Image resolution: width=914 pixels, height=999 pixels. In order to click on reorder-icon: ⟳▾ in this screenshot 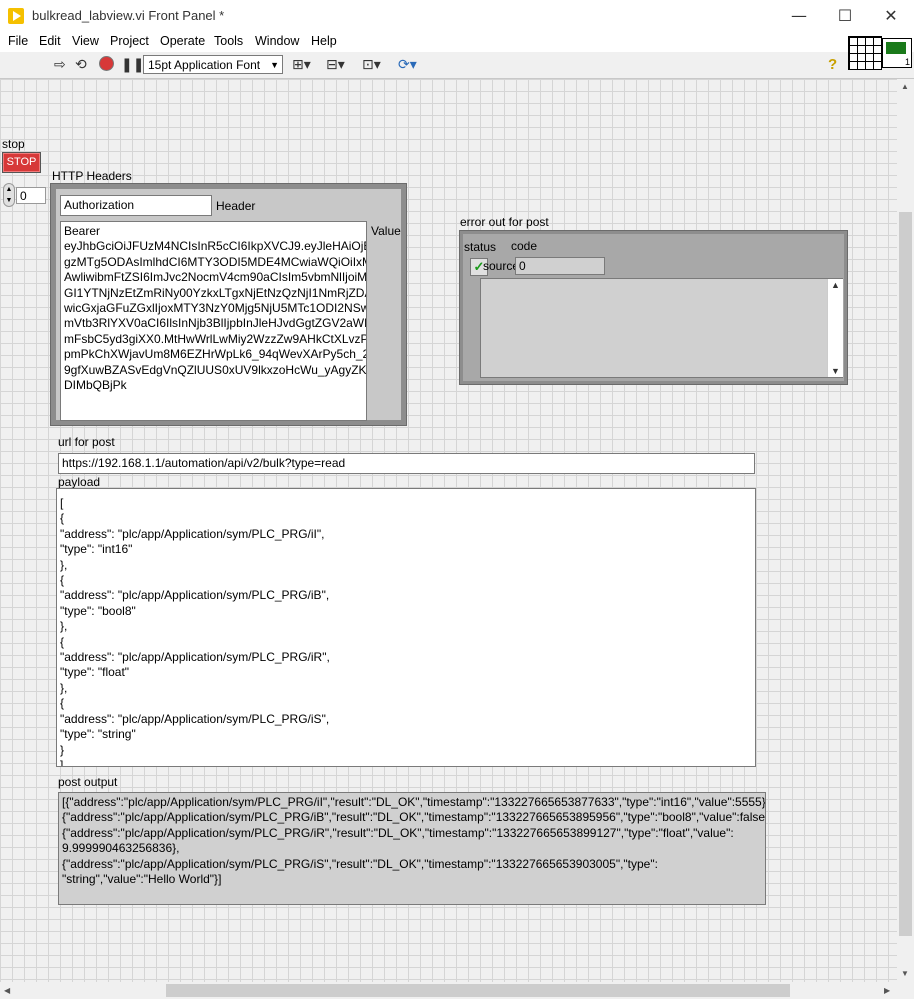, I will do `click(407, 65)`.